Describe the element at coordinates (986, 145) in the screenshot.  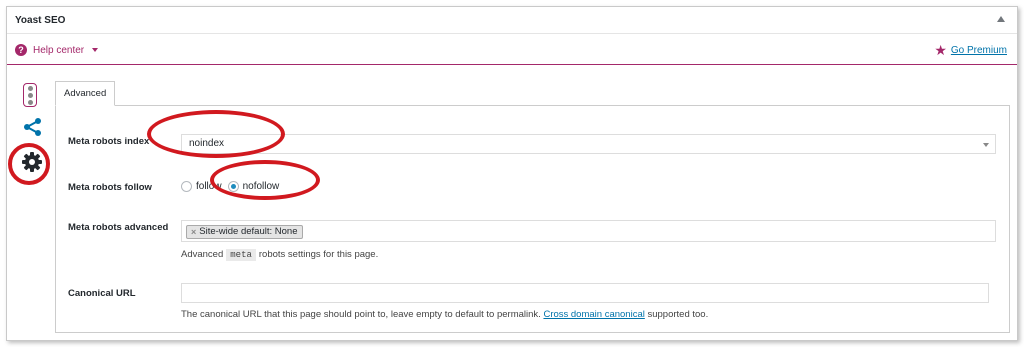
I see `chevron-down-icon` at that location.